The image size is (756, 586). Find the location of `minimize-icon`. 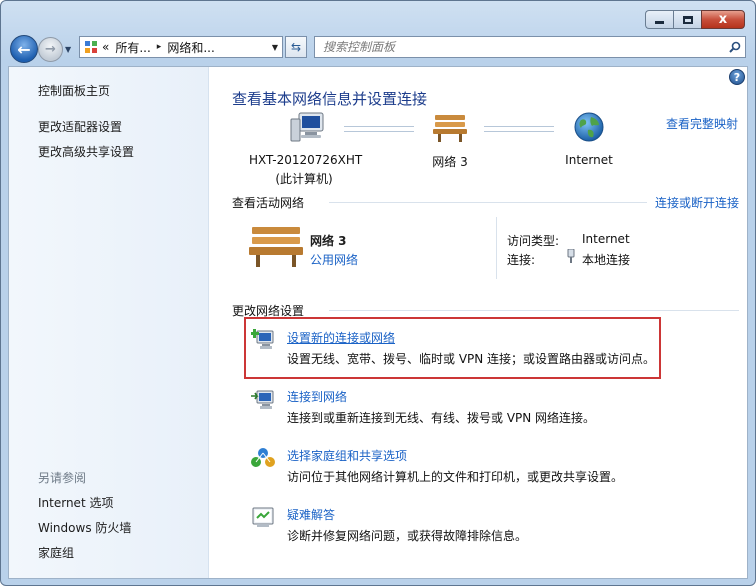

minimize-icon is located at coordinates (659, 22).